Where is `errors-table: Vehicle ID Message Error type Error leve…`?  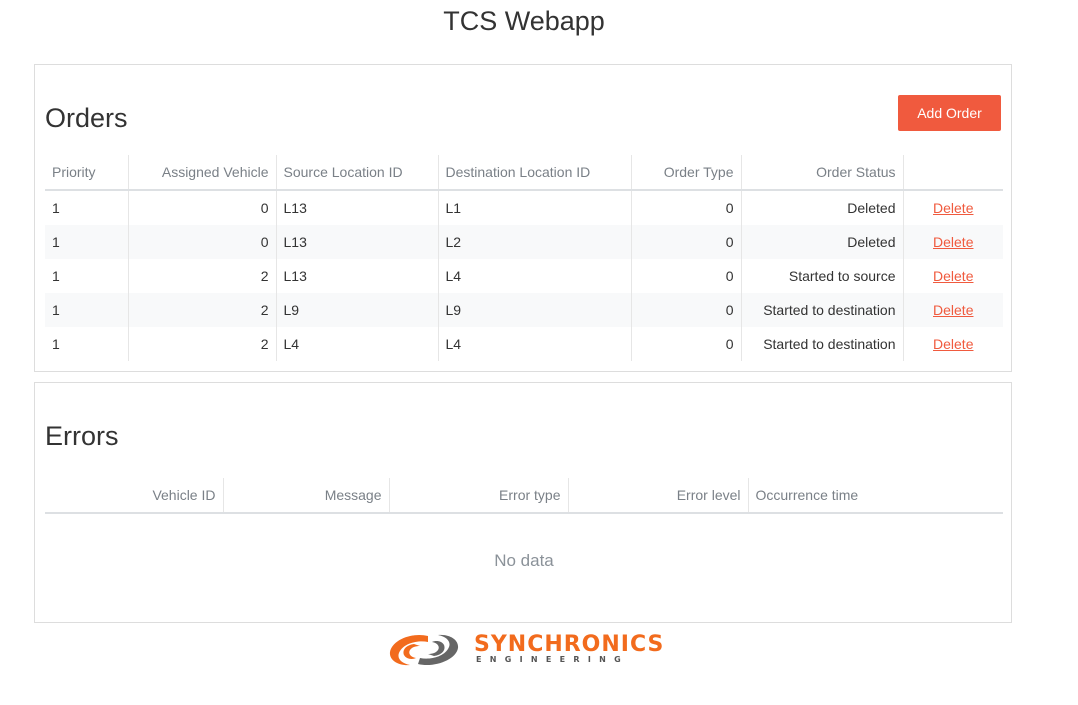 errors-table: Vehicle ID Message Error type Error leve… is located at coordinates (524, 496).